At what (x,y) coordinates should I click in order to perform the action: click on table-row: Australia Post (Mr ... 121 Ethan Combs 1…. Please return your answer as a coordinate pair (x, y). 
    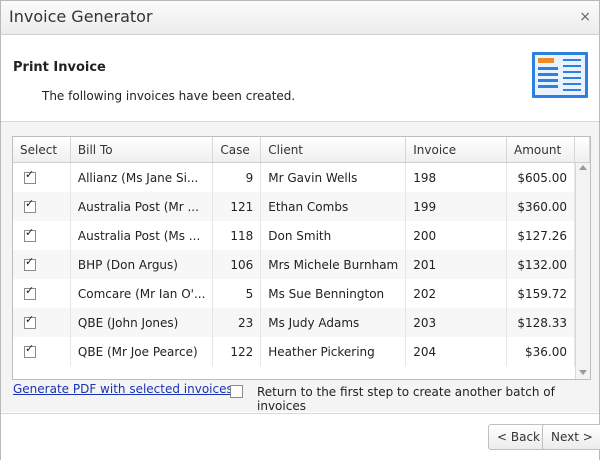
    Looking at the image, I should click on (301, 206).